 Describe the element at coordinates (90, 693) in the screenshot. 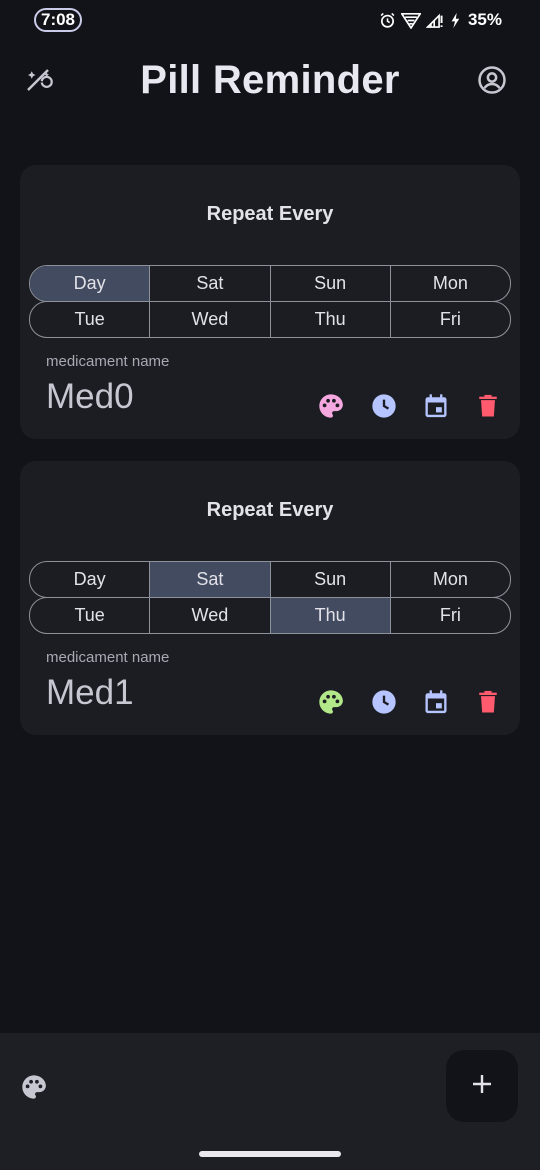

I see `medicament-name-field: Med1` at that location.